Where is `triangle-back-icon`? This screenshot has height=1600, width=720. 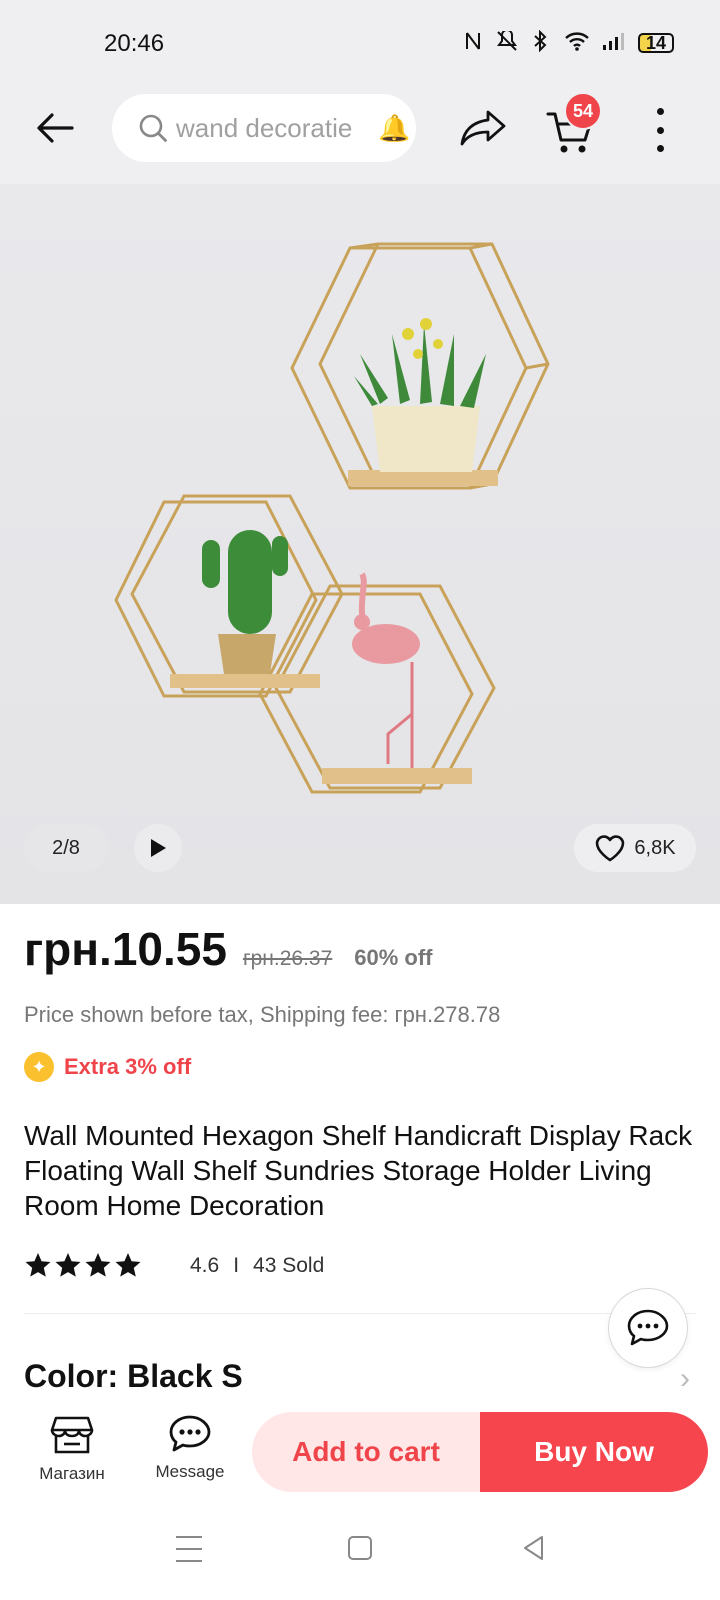 triangle-back-icon is located at coordinates (533, 1548).